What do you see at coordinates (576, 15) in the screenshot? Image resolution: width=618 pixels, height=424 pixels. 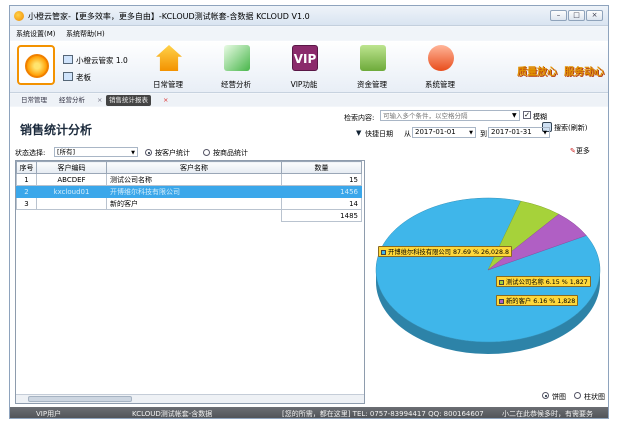 I see `maximize-button: □` at bounding box center [576, 15].